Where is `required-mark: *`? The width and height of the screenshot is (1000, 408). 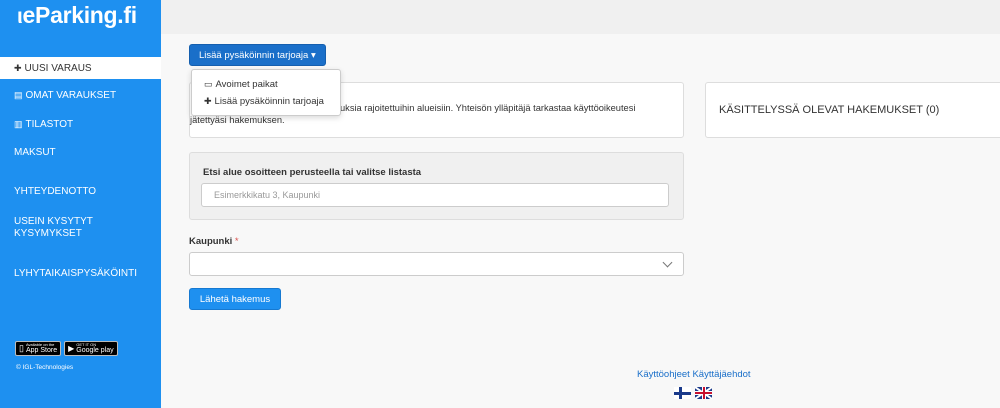 required-mark: * is located at coordinates (236, 241).